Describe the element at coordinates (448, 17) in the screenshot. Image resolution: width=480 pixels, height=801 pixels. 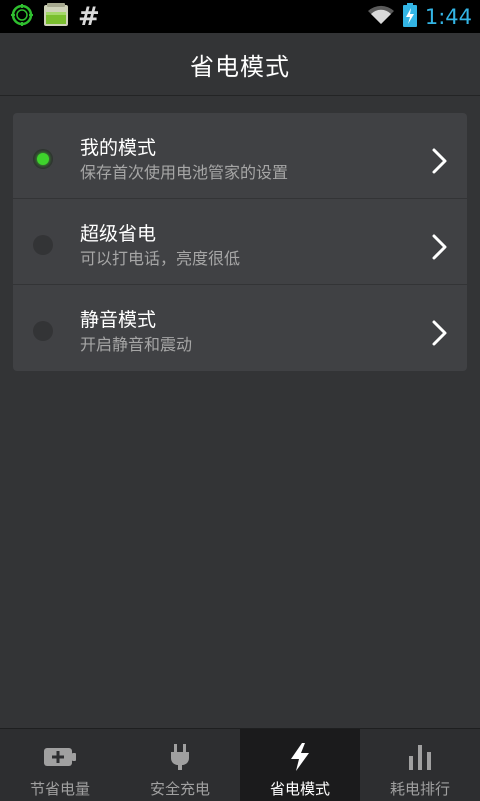
I see `status-time: 1:44` at that location.